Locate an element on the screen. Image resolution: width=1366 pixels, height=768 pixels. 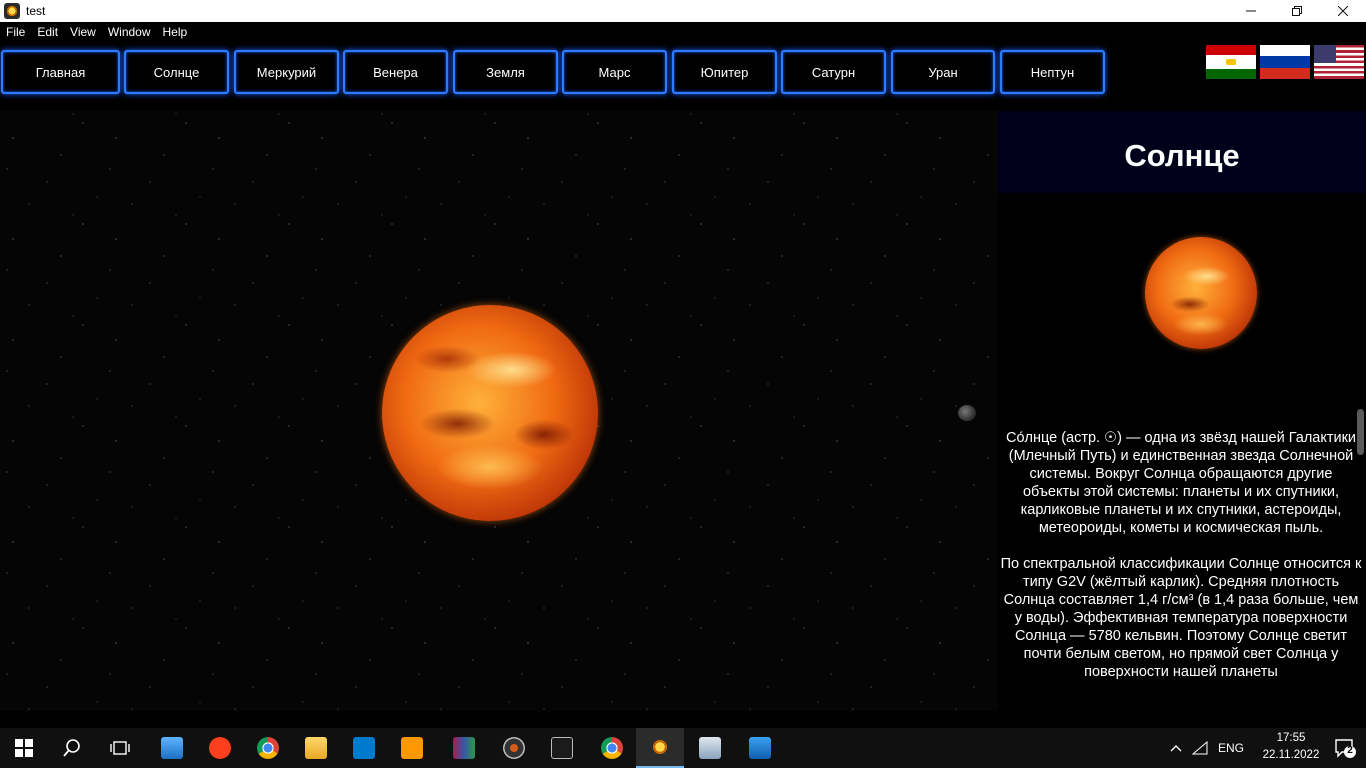
window-controls is located at coordinates (1297, 11).